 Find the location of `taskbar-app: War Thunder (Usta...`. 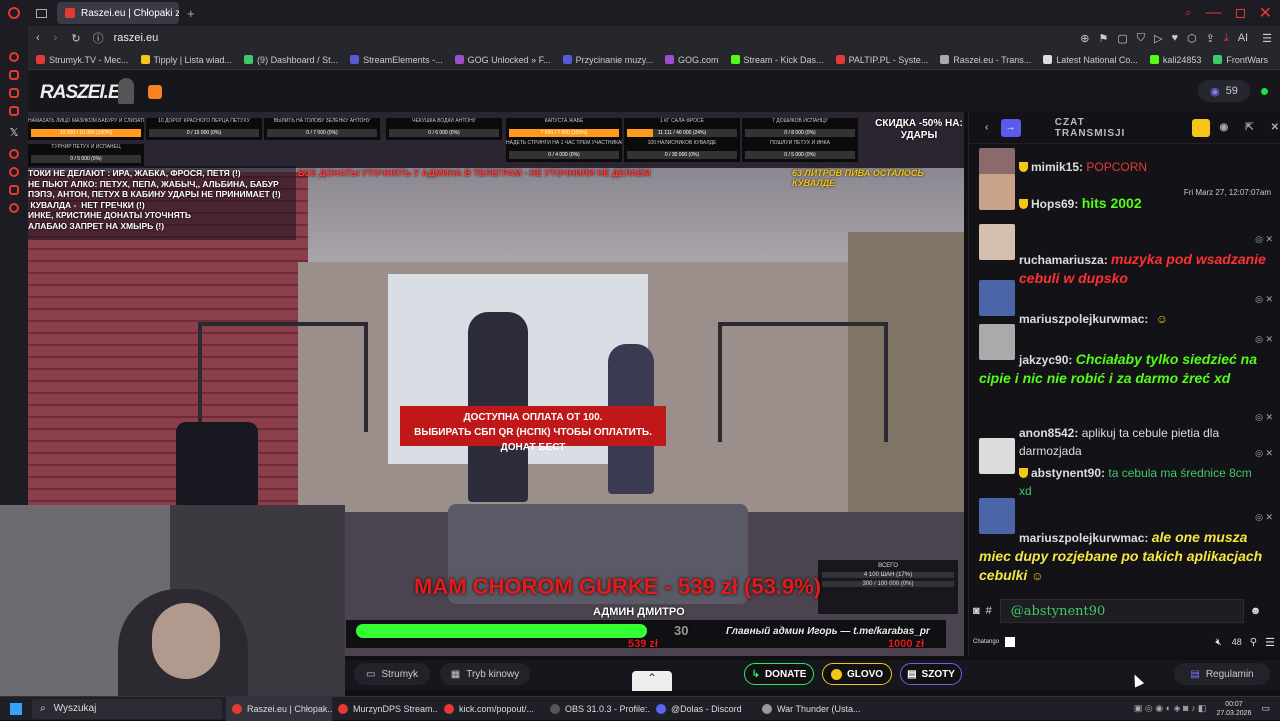

taskbar-app: War Thunder (Usta... is located at coordinates (809, 709).